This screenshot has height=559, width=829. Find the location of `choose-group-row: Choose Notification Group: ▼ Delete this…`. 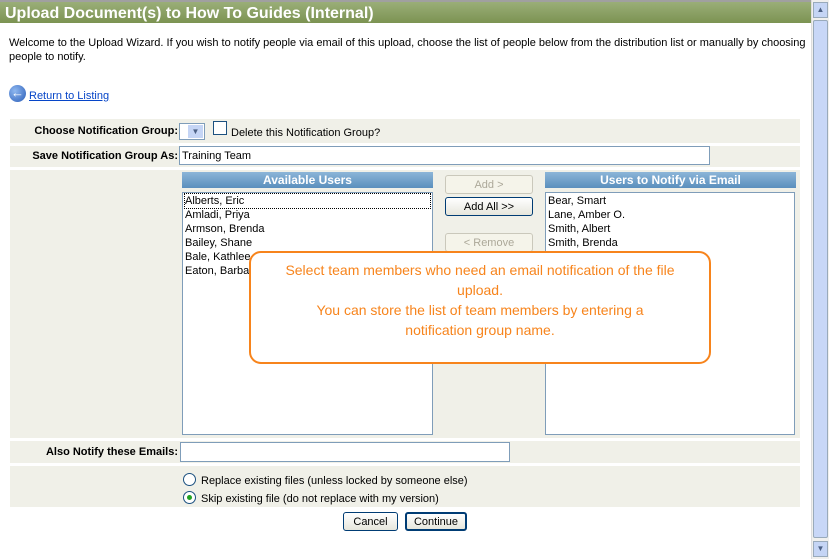

choose-group-row: Choose Notification Group: ▼ Delete this… is located at coordinates (405, 131).